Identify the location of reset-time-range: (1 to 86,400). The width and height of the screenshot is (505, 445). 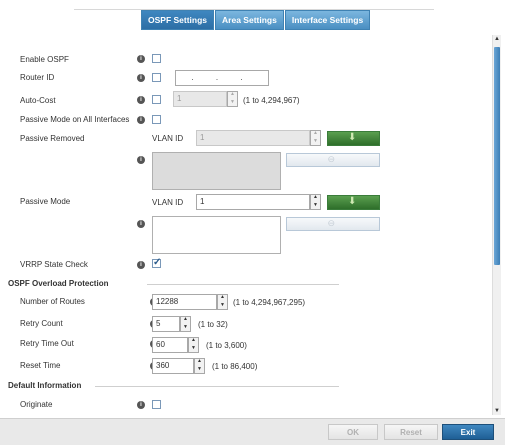
(235, 366).